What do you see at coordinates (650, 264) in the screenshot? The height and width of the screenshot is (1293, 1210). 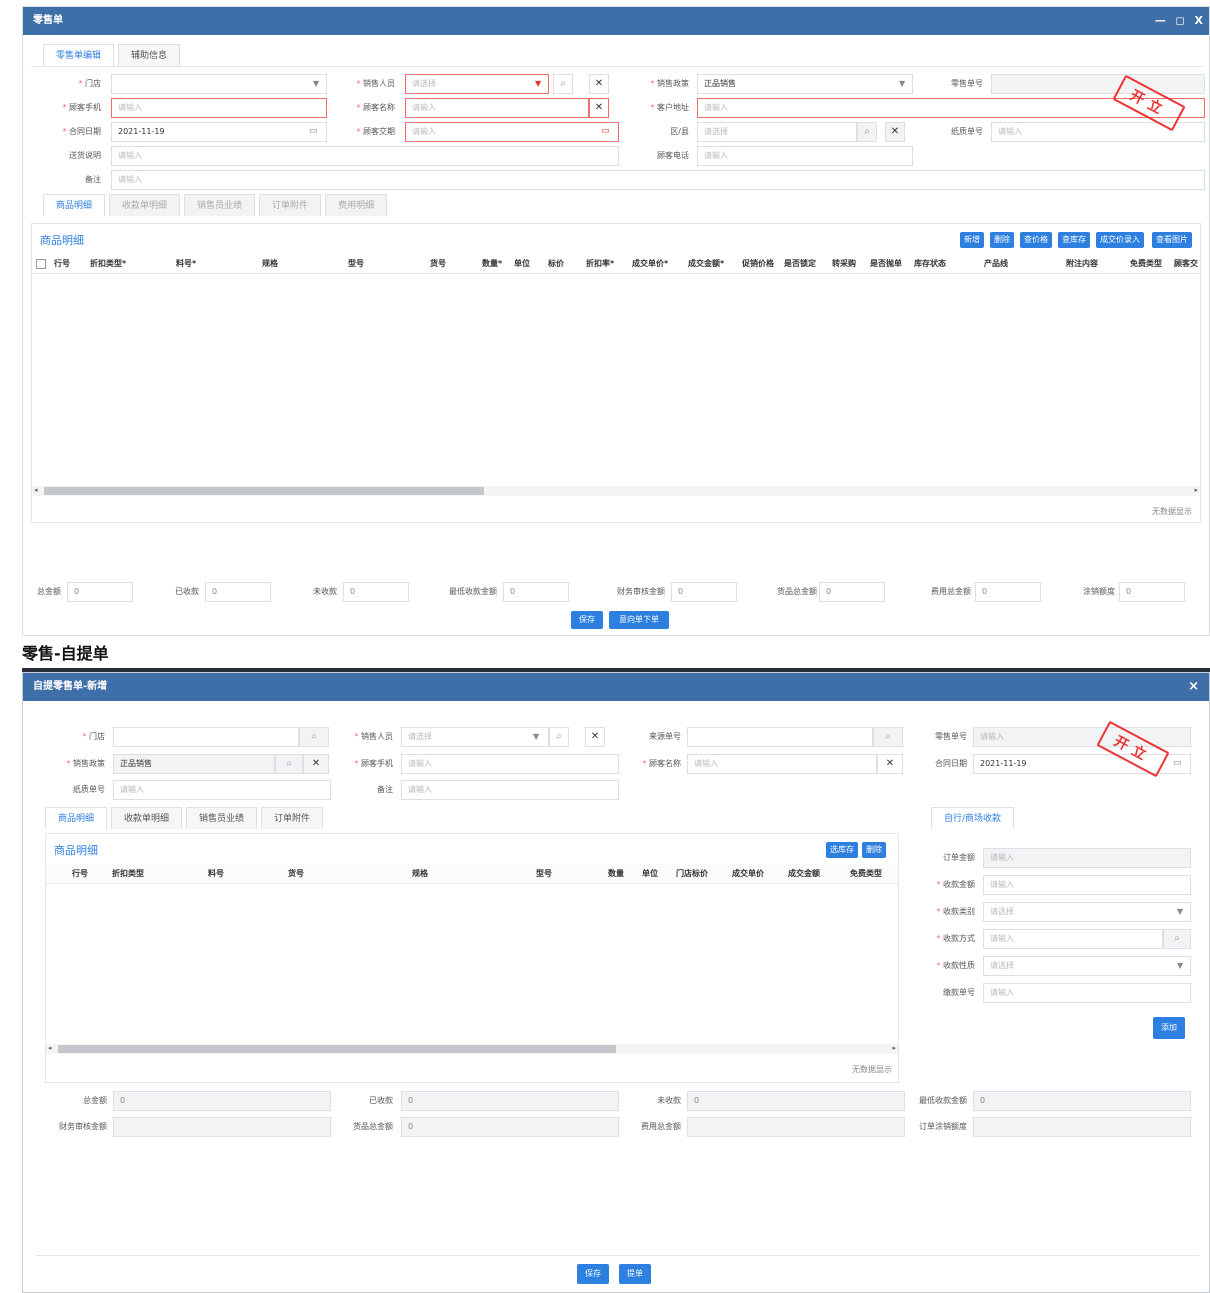 I see `col-header: 成交单价*` at bounding box center [650, 264].